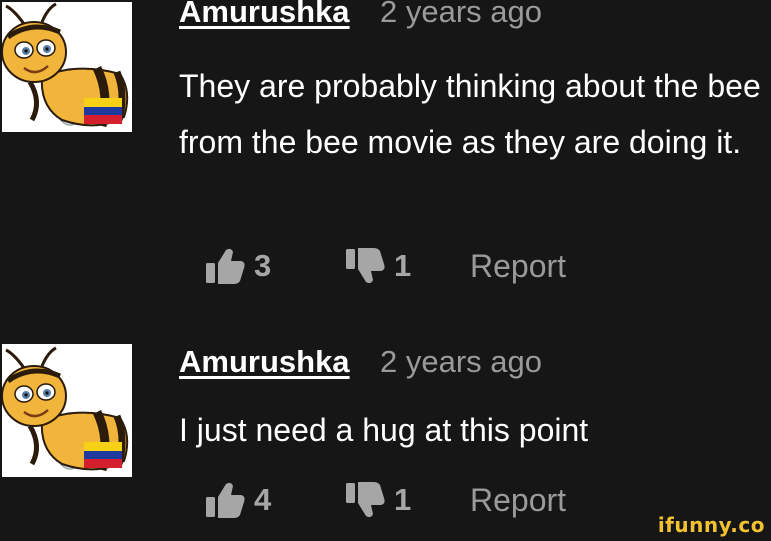 Image resolution: width=771 pixels, height=541 pixels. I want to click on comment-actions: 3 1 Report, so click(385, 266).